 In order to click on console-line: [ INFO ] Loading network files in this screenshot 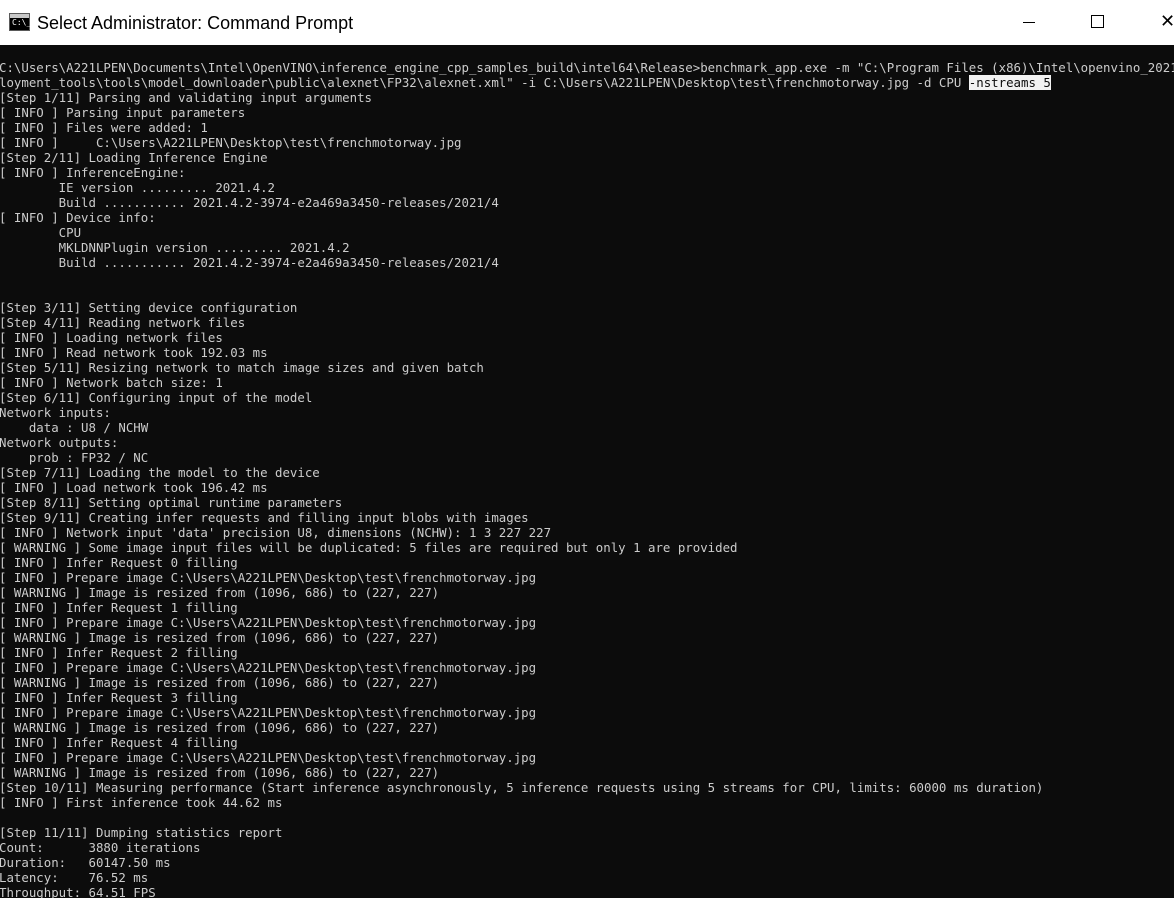, I will do `click(111, 337)`.